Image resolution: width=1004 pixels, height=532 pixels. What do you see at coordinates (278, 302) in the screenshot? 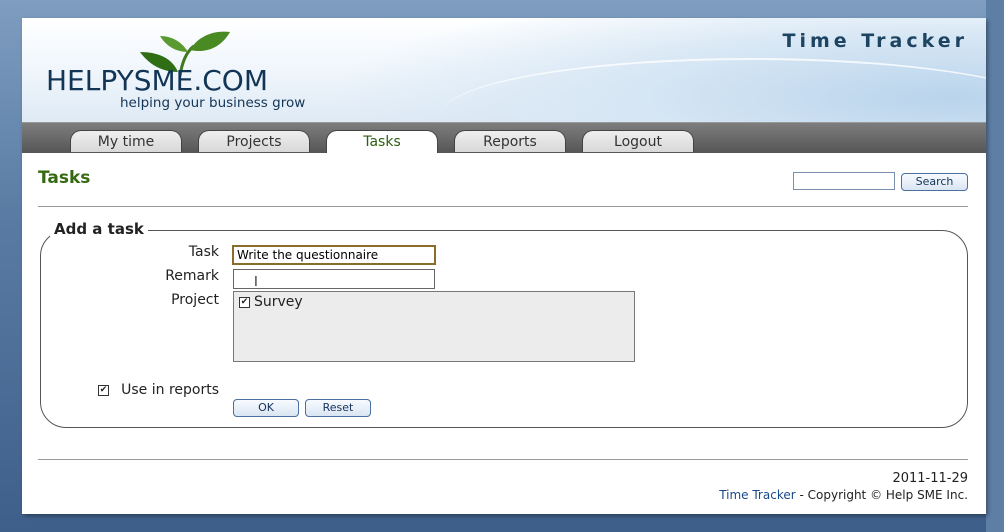
I see `project-survey-label: Survey` at bounding box center [278, 302].